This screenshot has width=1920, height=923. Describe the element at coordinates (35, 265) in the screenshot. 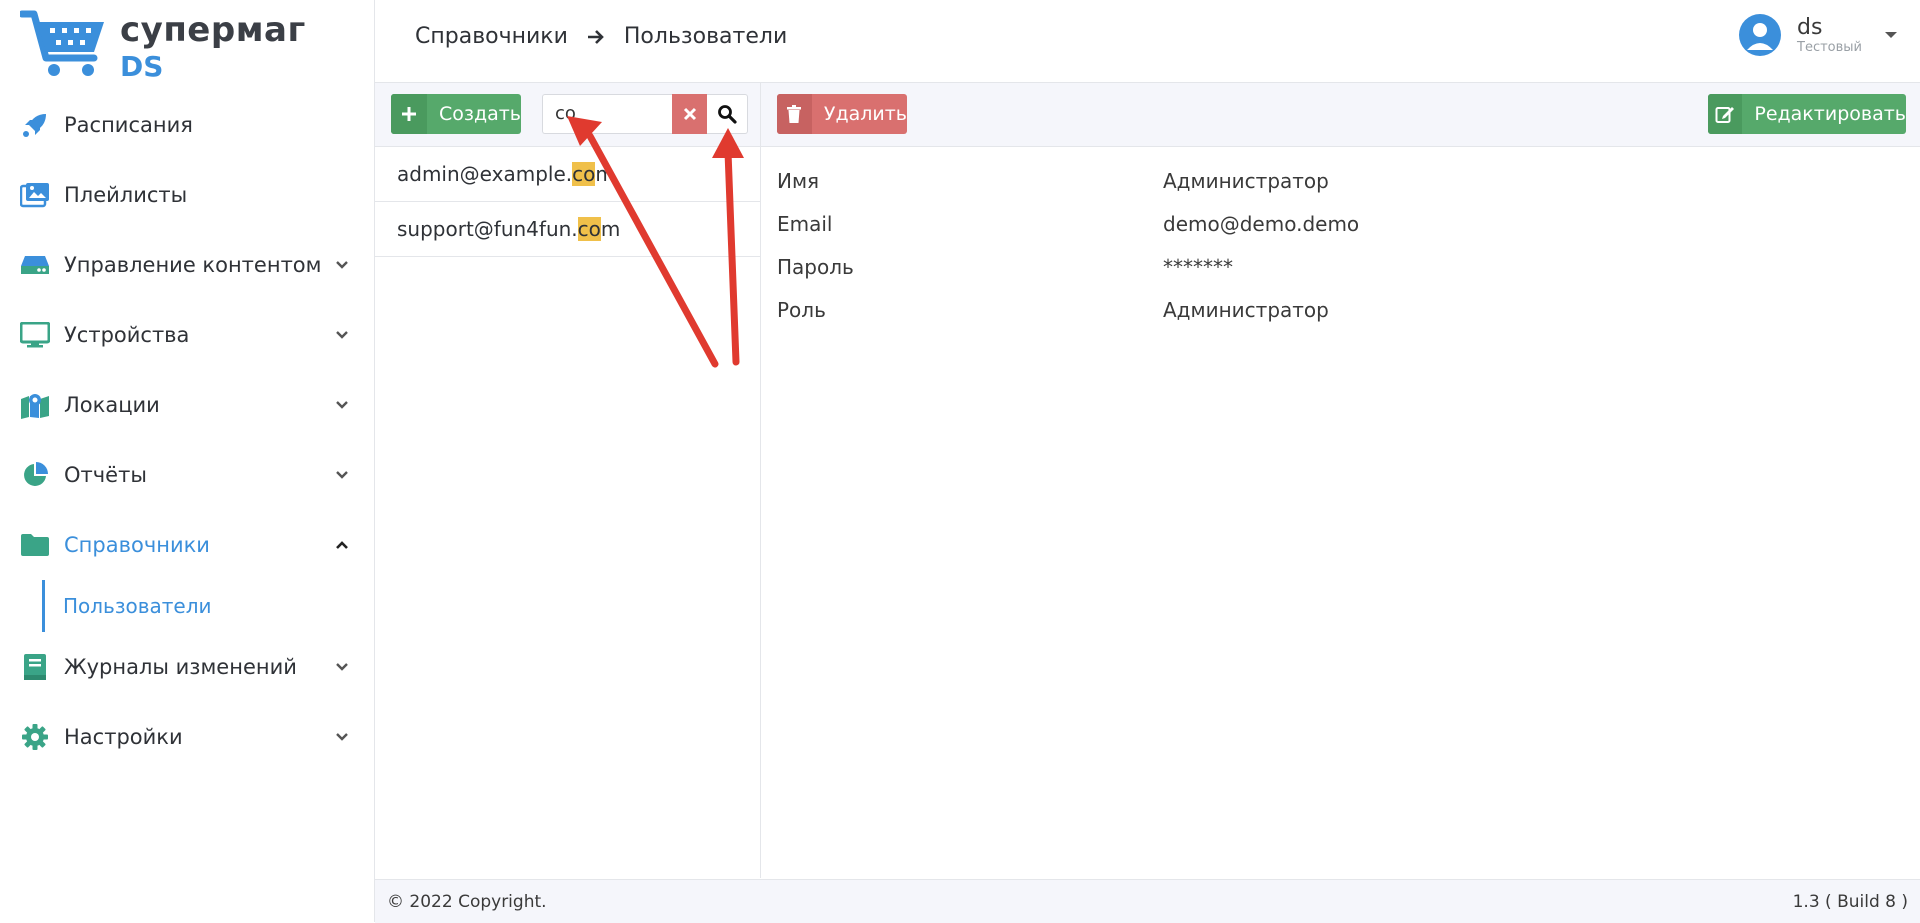

I see `hdd-icon` at that location.